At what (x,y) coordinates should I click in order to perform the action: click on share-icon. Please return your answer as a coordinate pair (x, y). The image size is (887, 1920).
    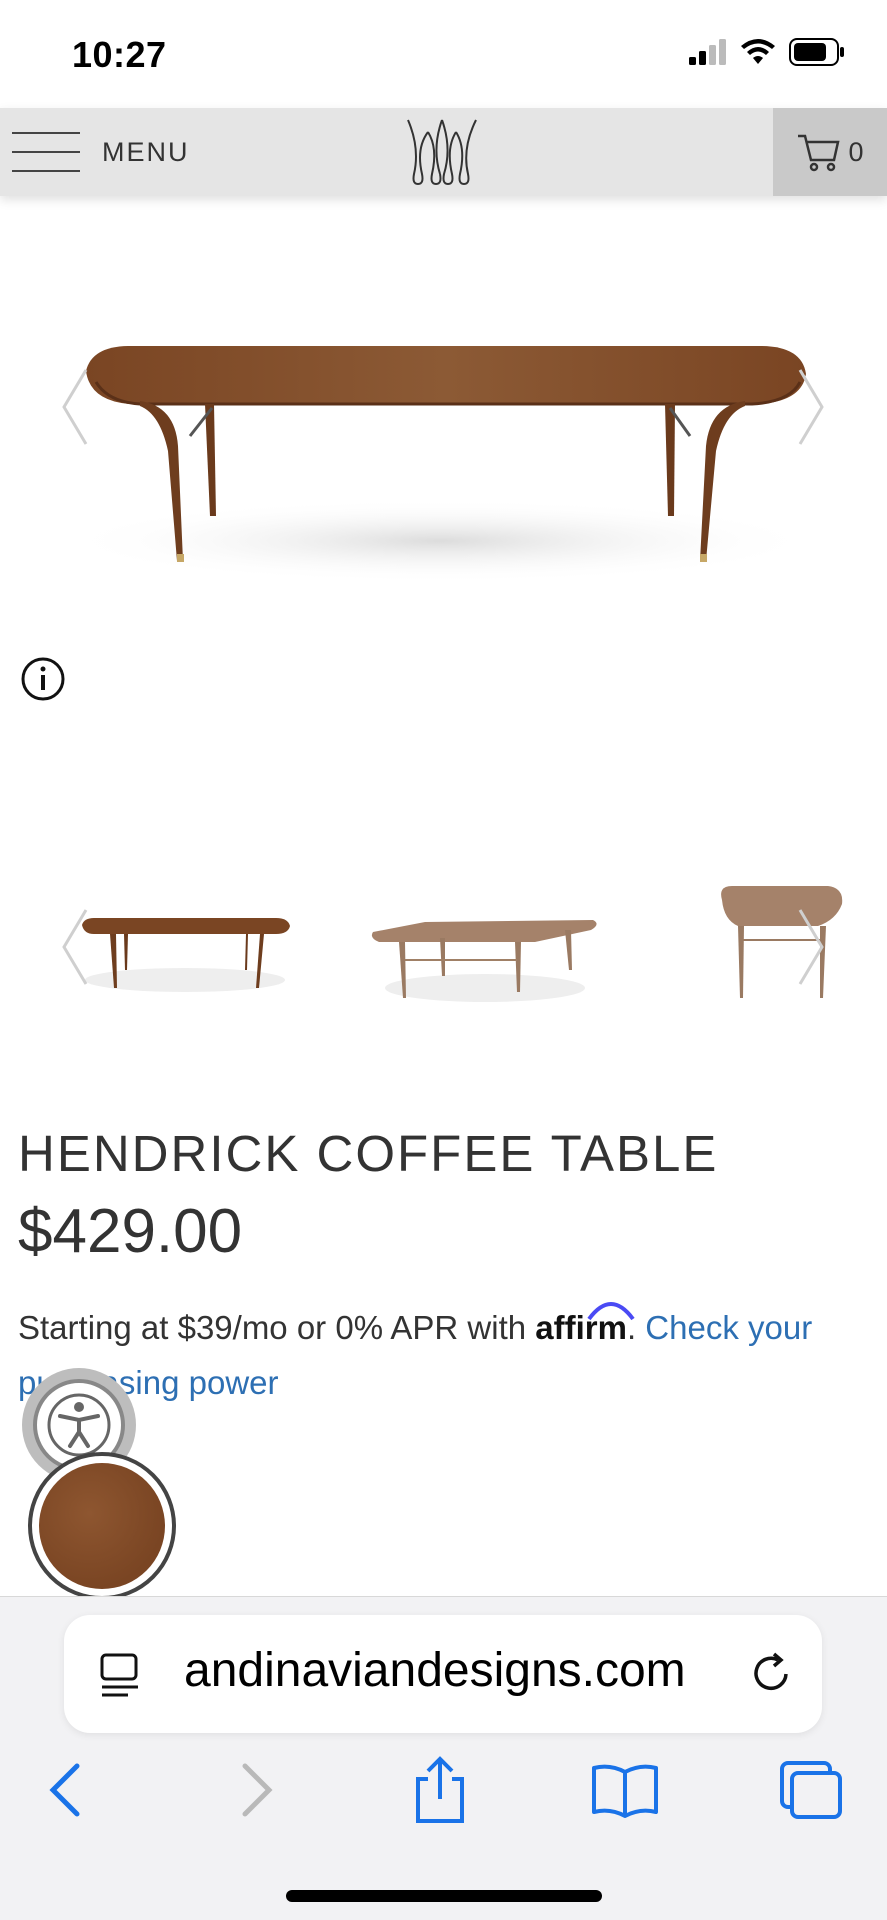
    Looking at the image, I should click on (440, 1789).